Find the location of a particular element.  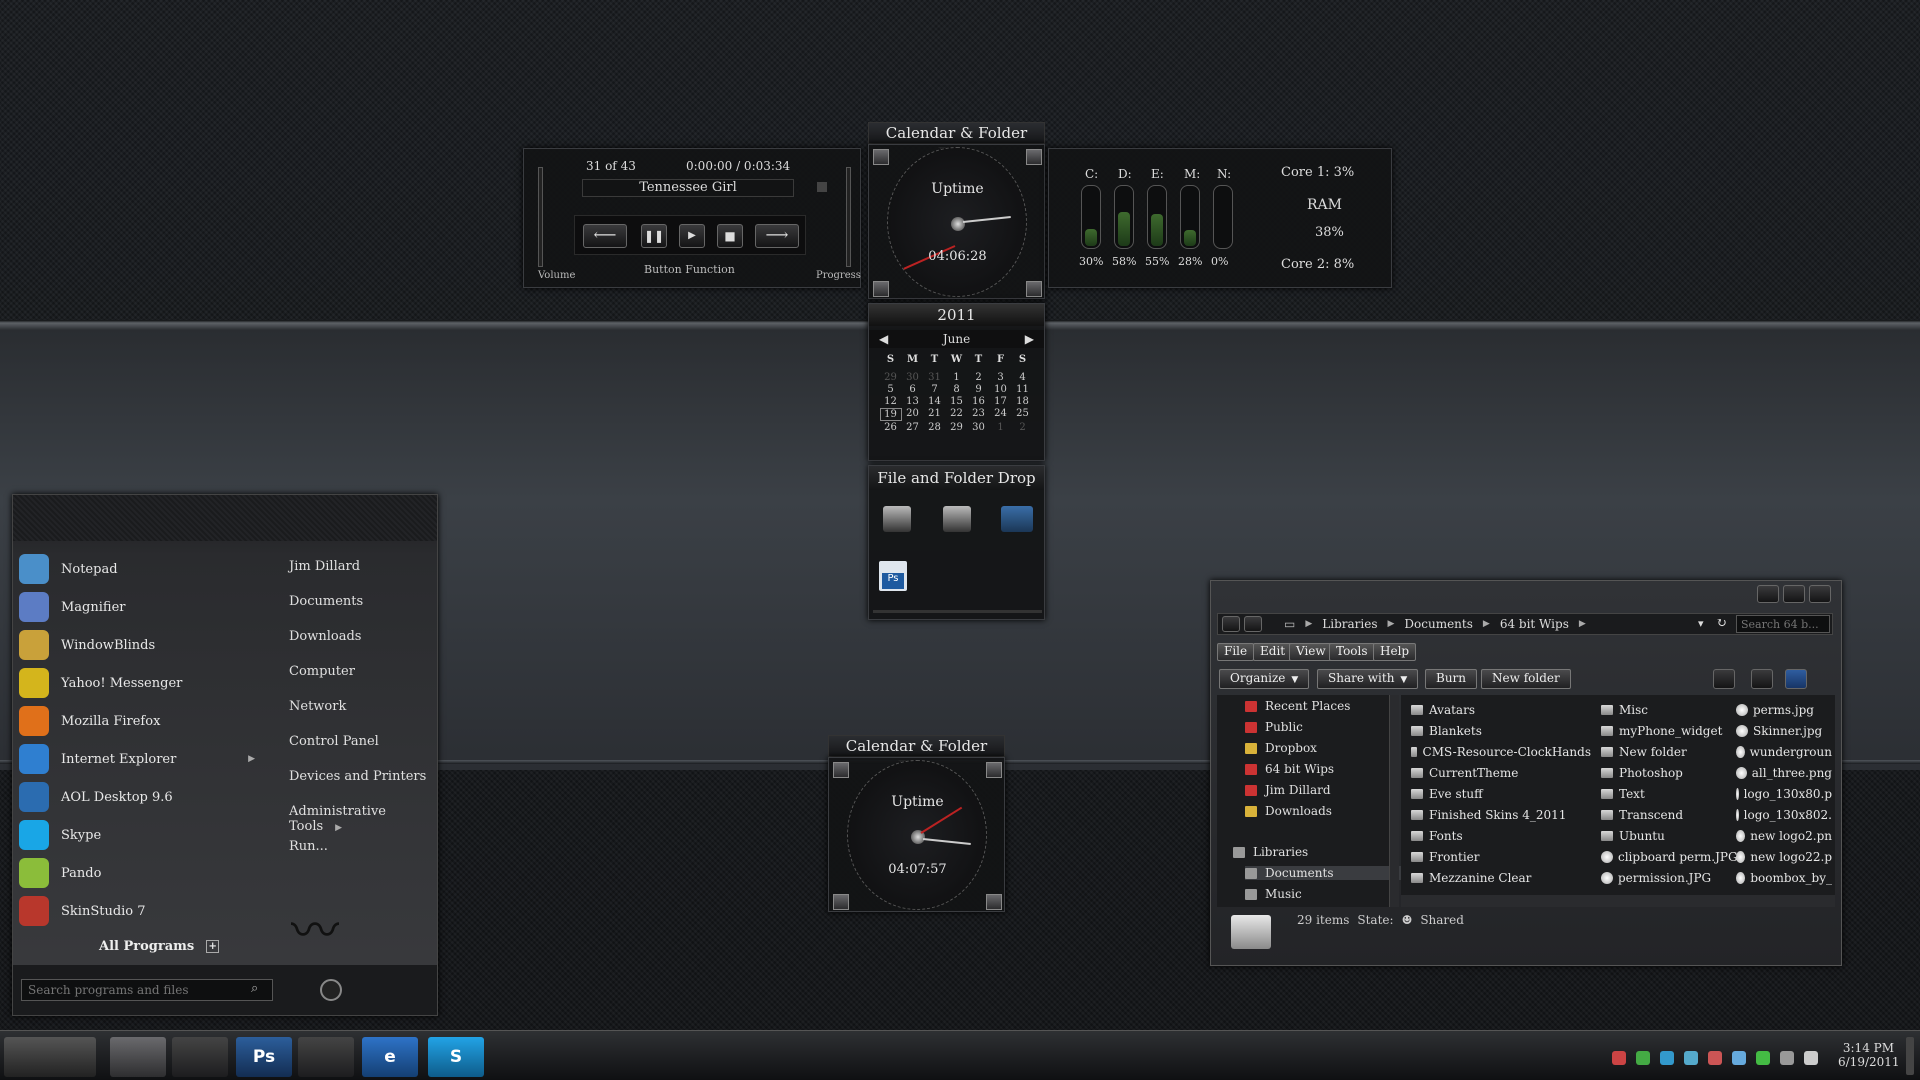

program-item: Yahoo! Messenger is located at coordinates (137, 683).